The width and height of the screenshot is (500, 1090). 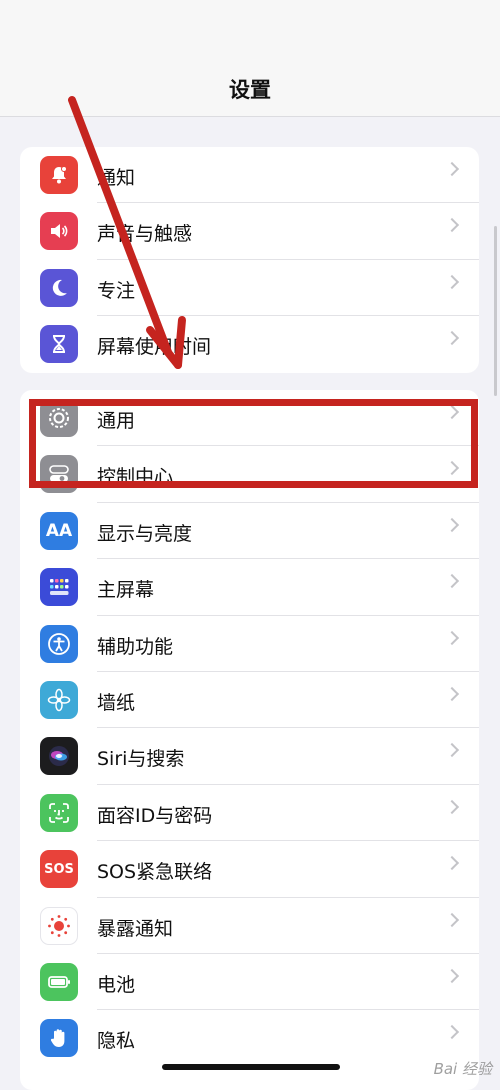 What do you see at coordinates (249, 644) in the screenshot?
I see `row-accessibility: 辅助功能` at bounding box center [249, 644].